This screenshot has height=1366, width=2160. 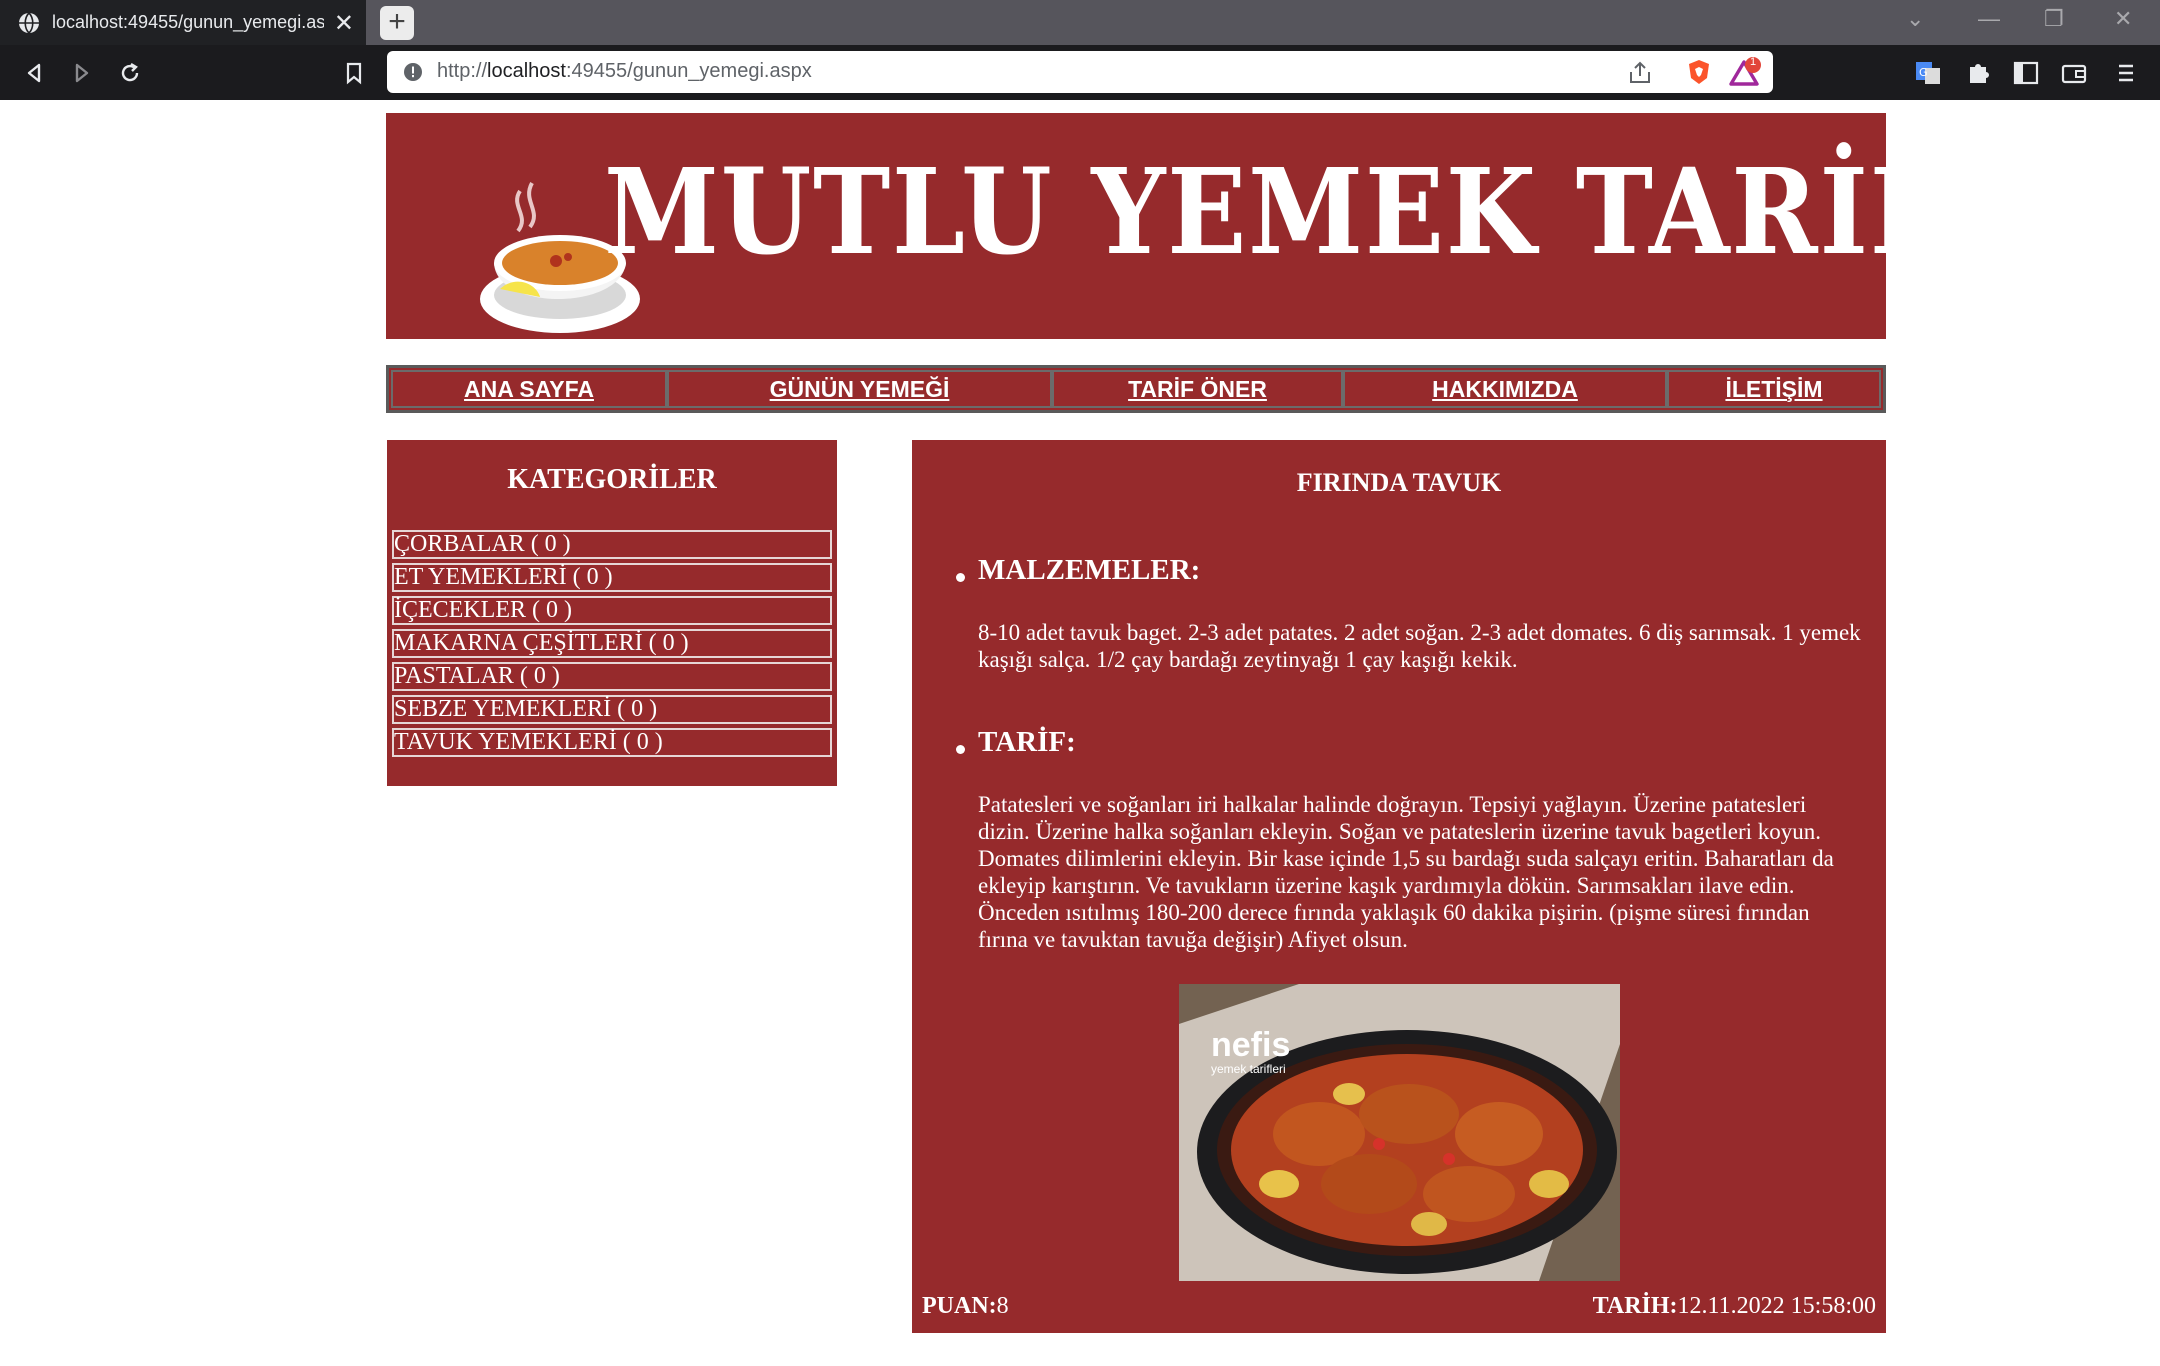 I want to click on nav-hakkimizda: HAKKIMIZDA, so click(x=1505, y=389).